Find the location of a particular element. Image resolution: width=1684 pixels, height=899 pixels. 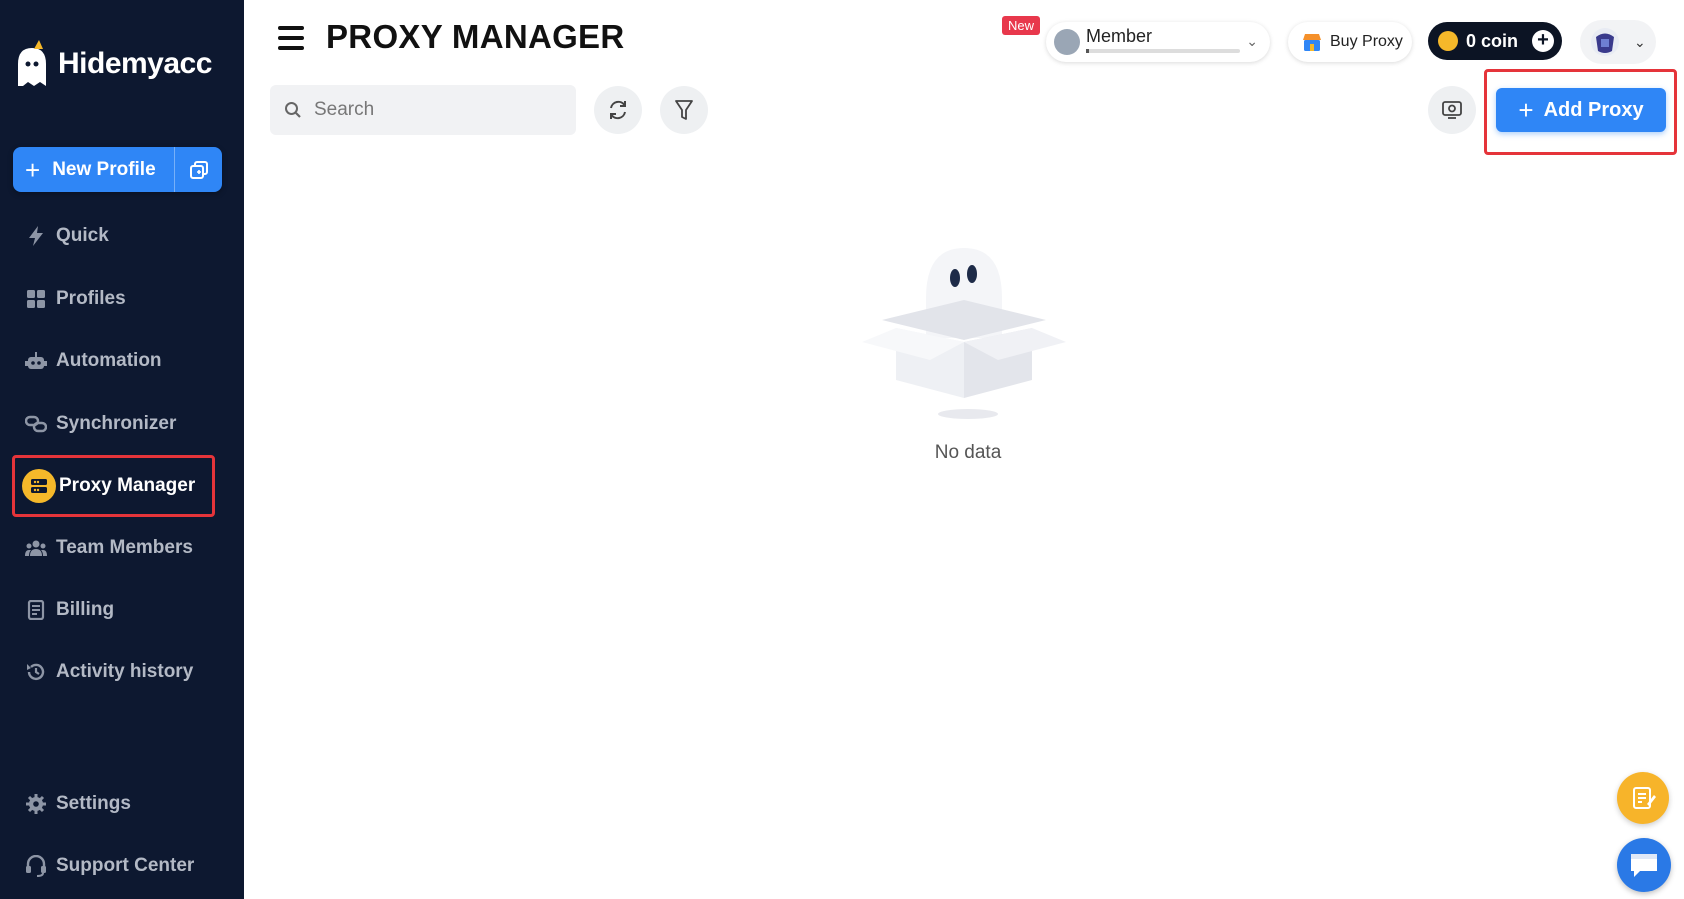

refresh-button is located at coordinates (618, 110).